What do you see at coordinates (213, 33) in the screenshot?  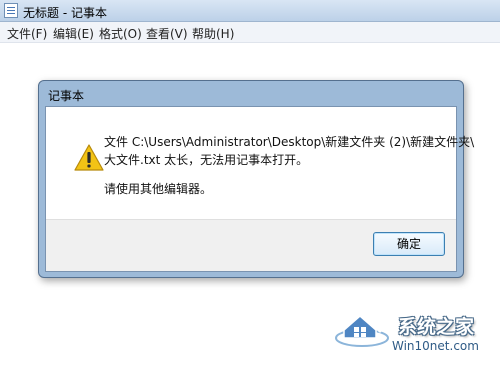 I see `menu-help: 帮助(H)` at bounding box center [213, 33].